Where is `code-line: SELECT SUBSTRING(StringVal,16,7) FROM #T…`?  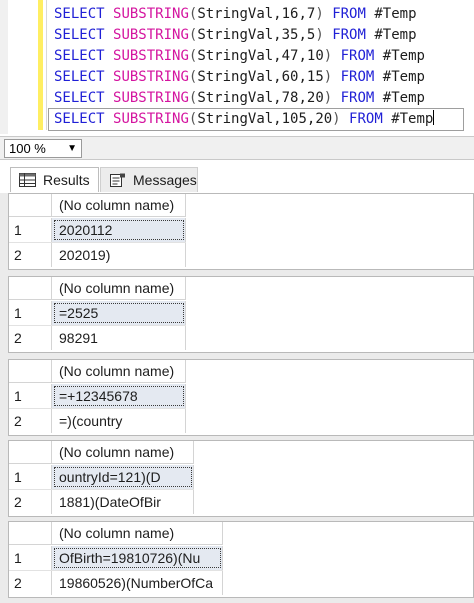
code-line: SELECT SUBSTRING(StringVal,16,7) FROM #T… is located at coordinates (258, 14).